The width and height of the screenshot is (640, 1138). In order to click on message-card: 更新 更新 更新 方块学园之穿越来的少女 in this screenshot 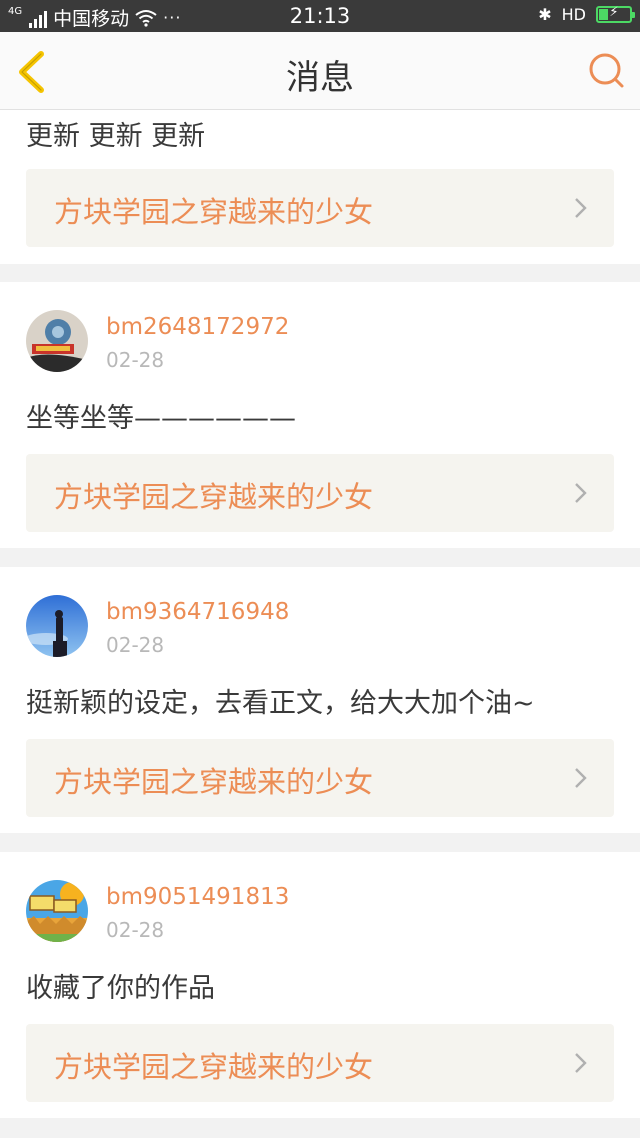, I will do `click(320, 187)`.